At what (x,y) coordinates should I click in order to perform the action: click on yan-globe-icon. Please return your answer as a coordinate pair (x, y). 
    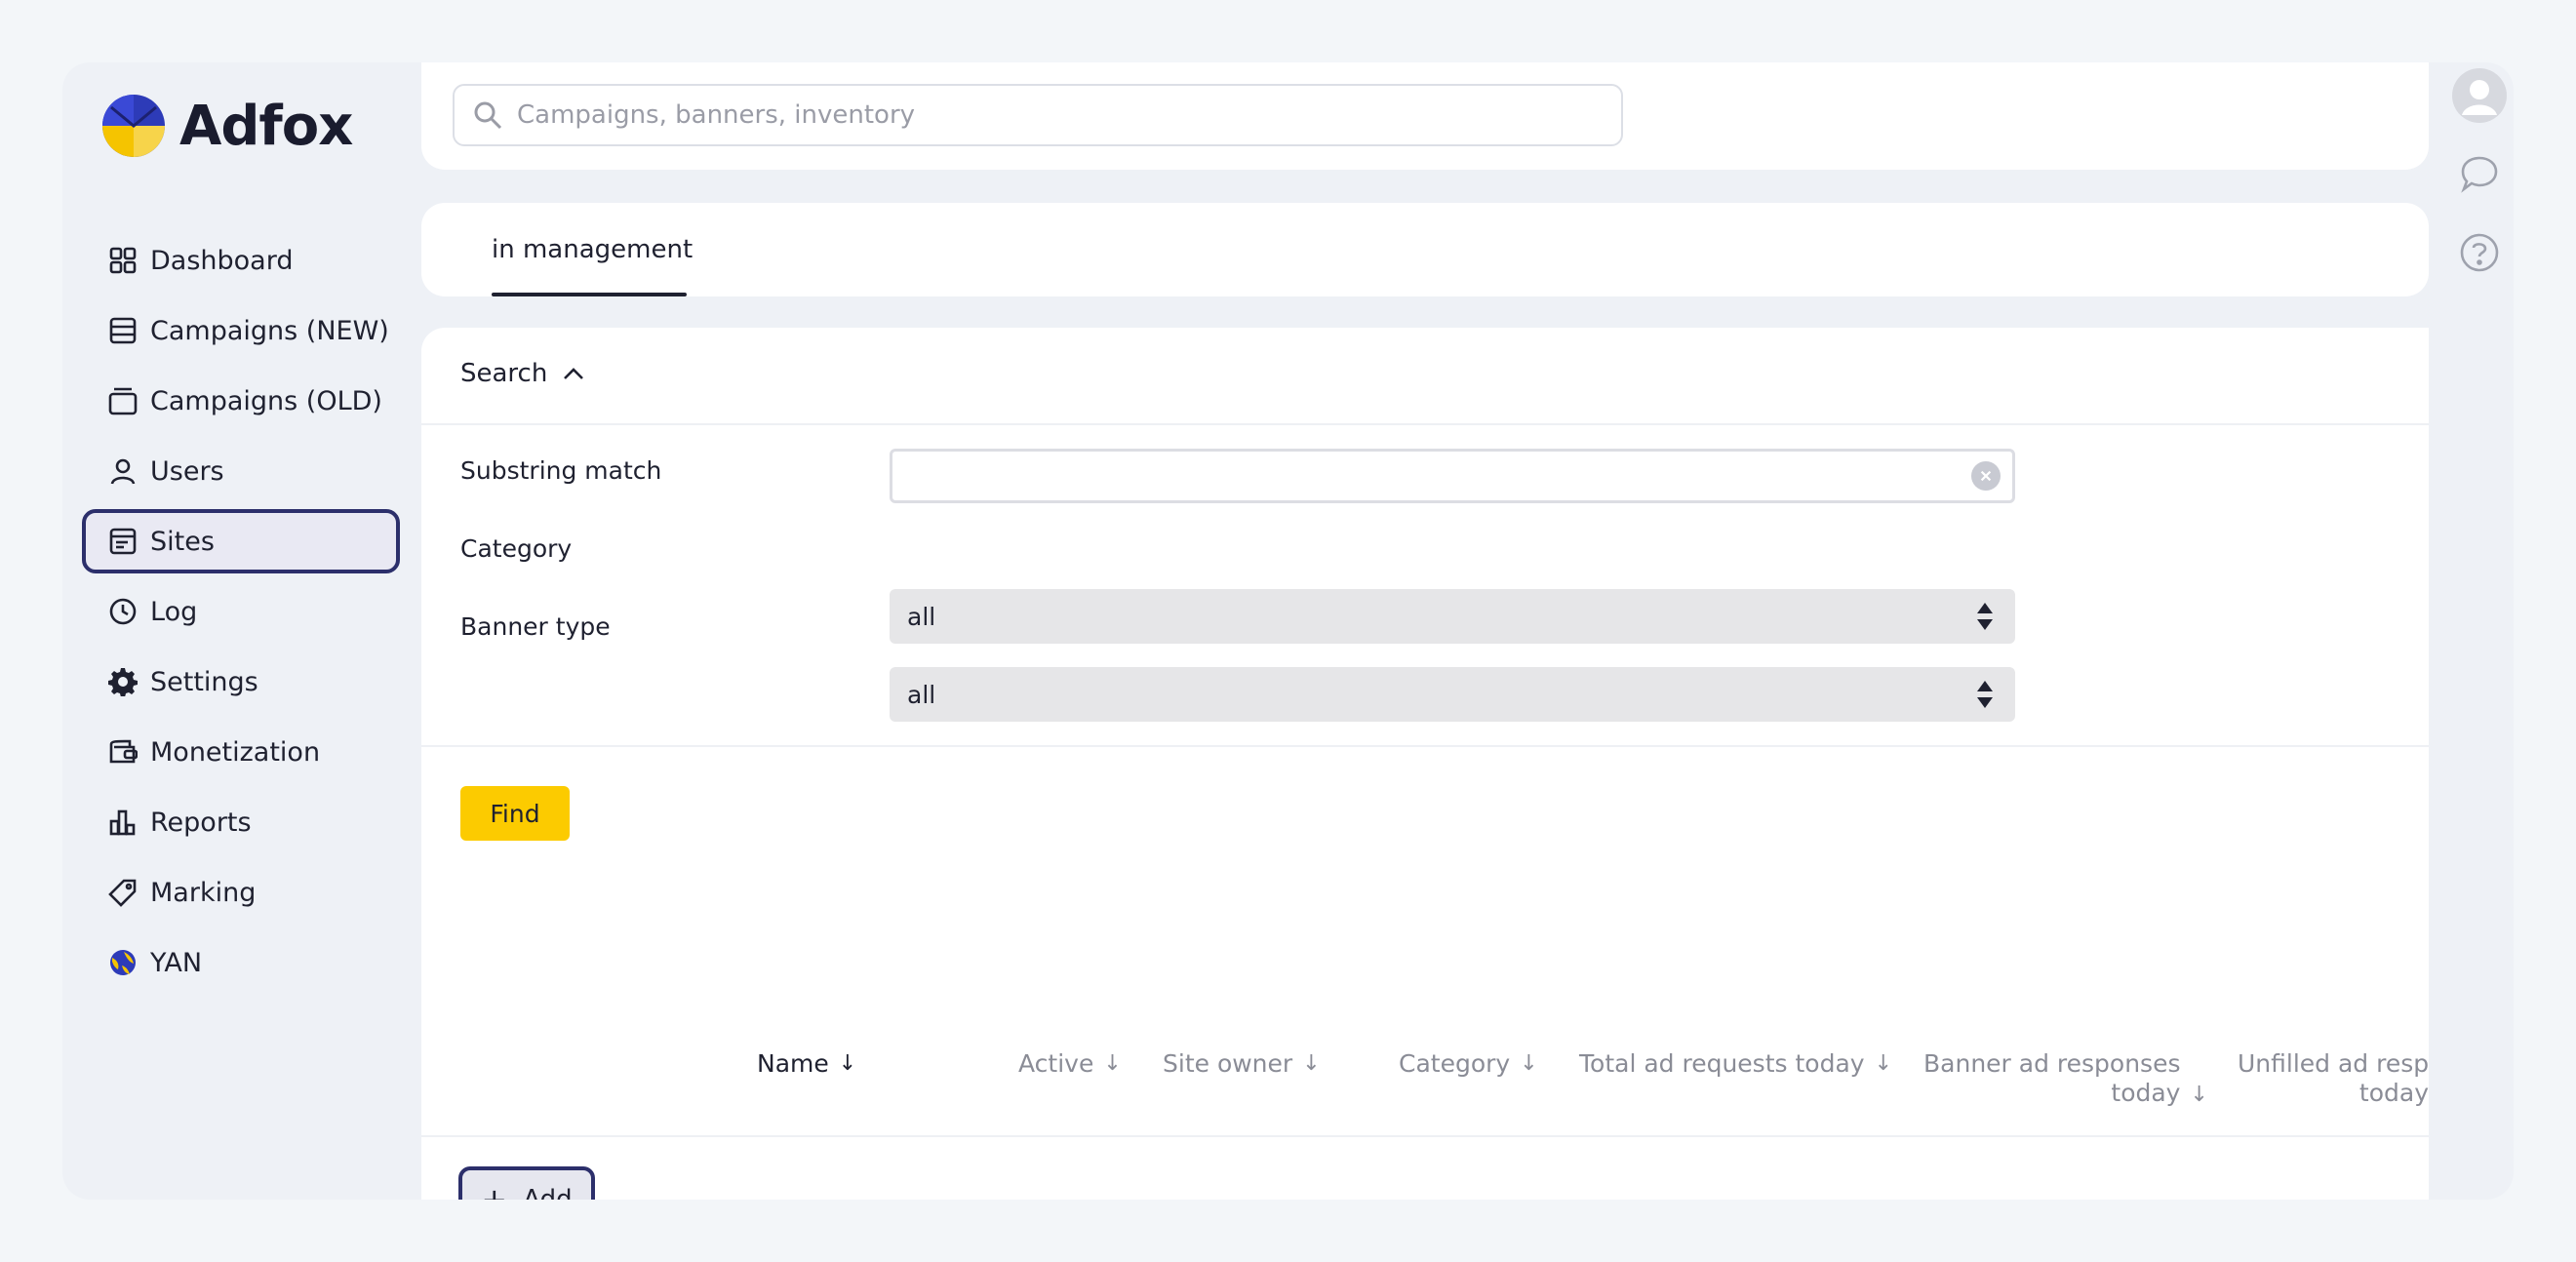
    Looking at the image, I should click on (123, 962).